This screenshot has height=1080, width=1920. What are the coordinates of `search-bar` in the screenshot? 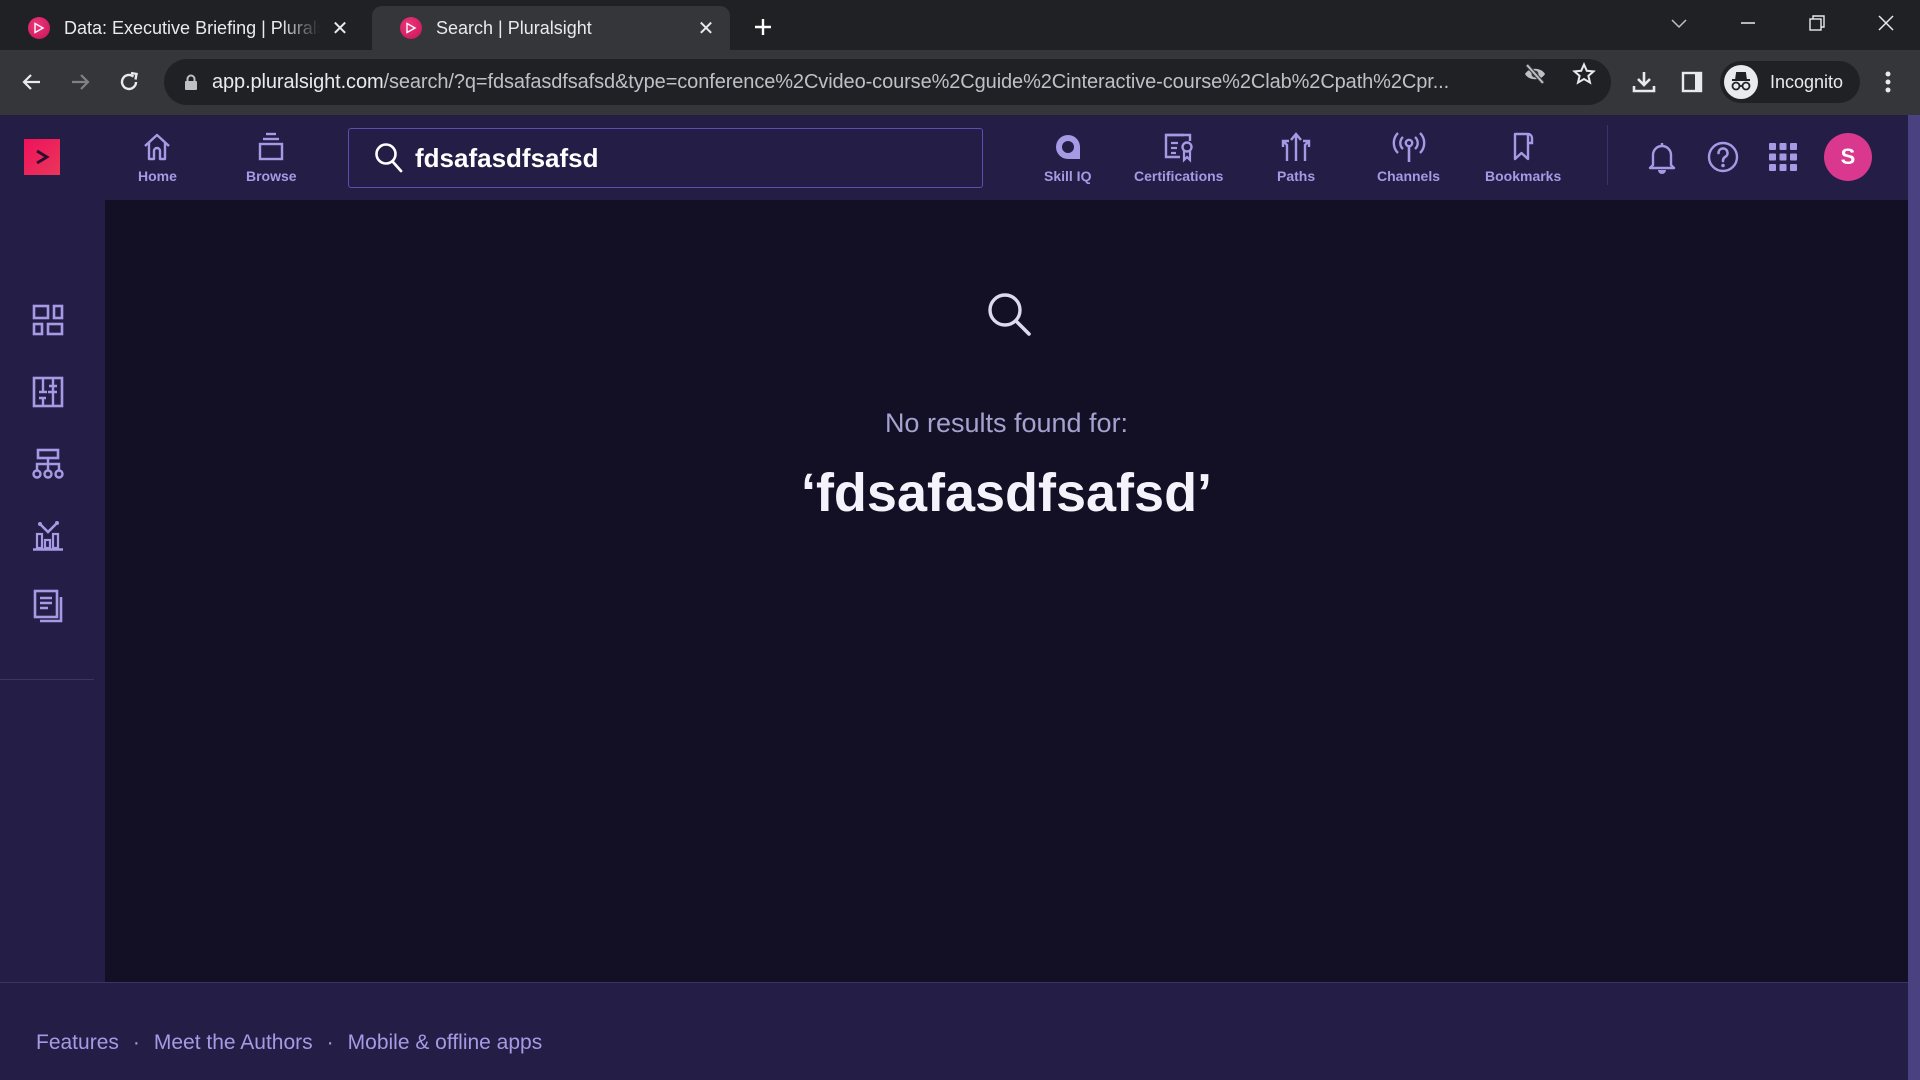 It's located at (665, 158).